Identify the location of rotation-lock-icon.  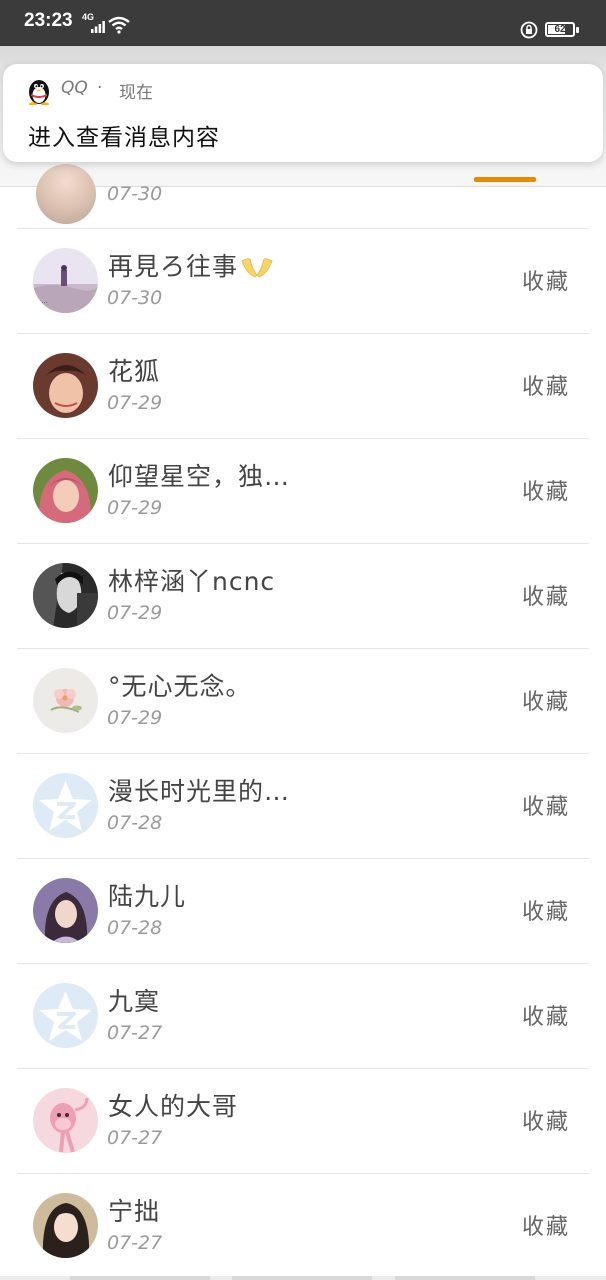
(529, 30).